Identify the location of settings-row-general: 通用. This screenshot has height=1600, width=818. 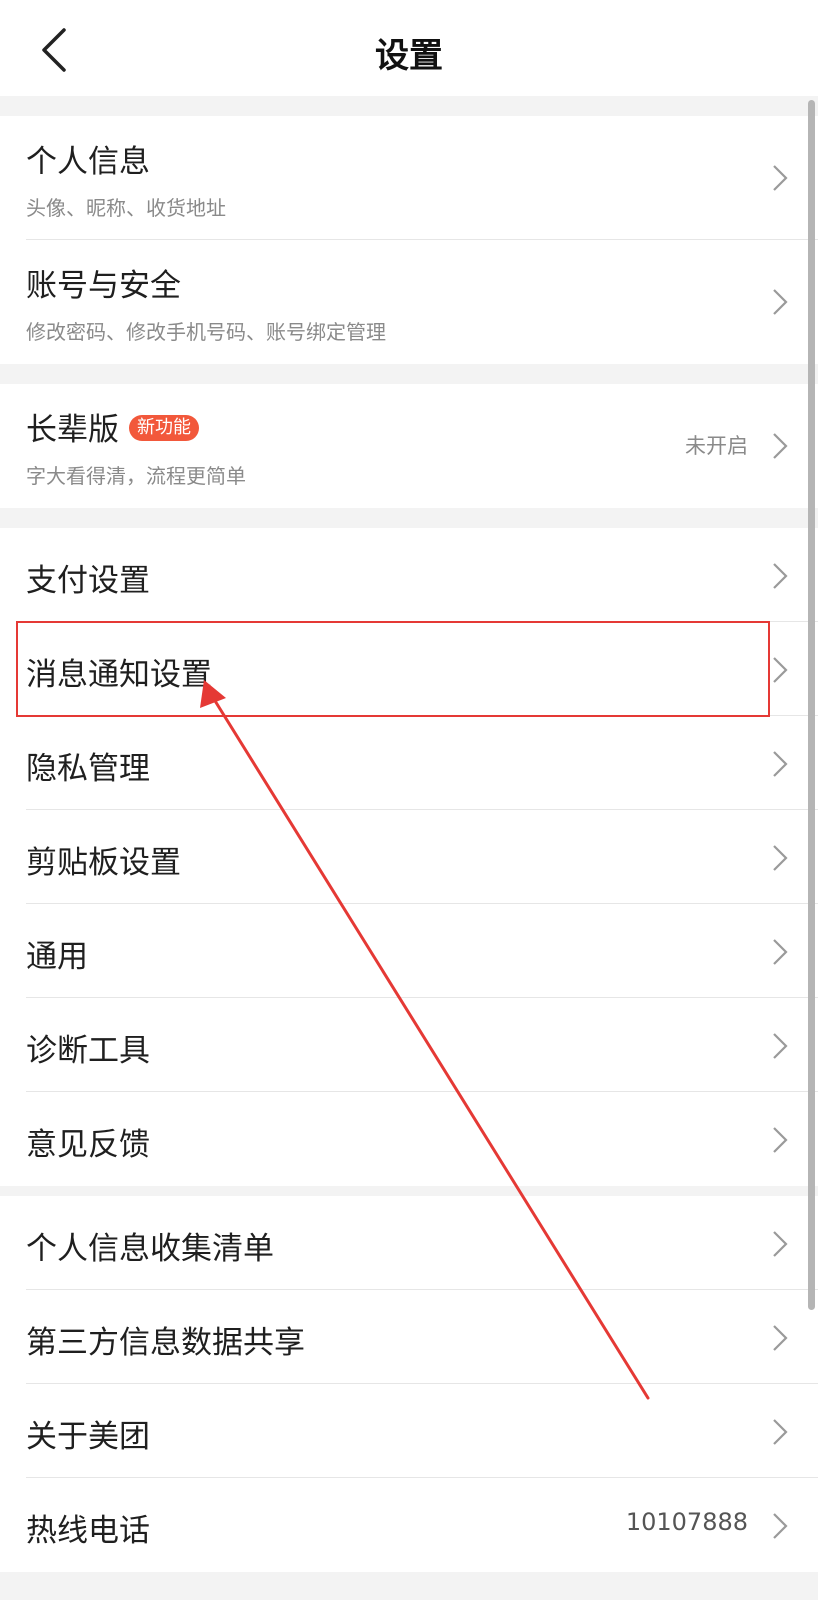
(409, 951).